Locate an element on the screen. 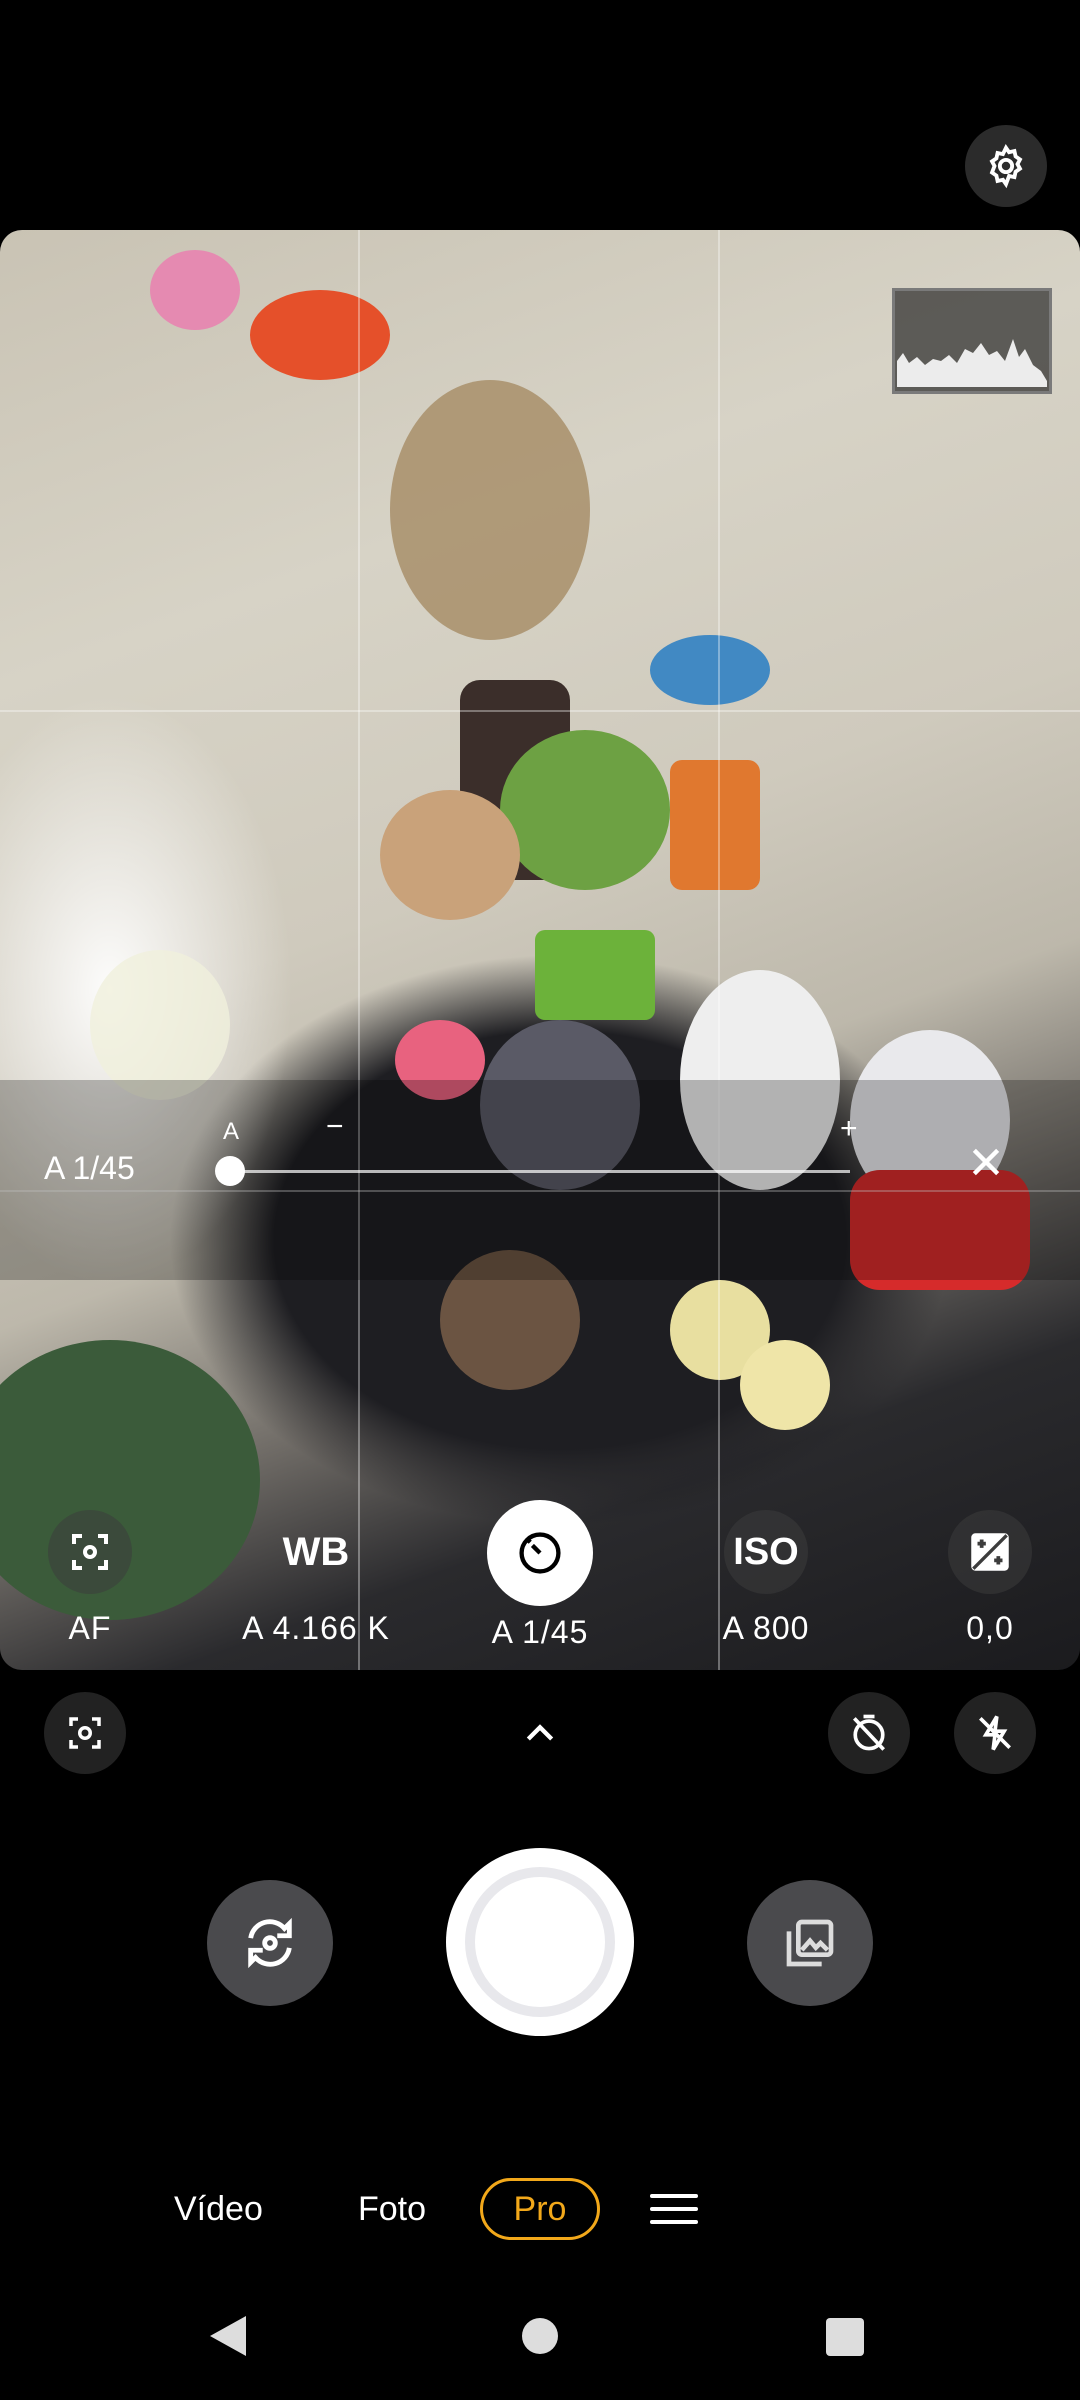  shutter-speed-label: A 1/45 is located at coordinates (540, 1632).